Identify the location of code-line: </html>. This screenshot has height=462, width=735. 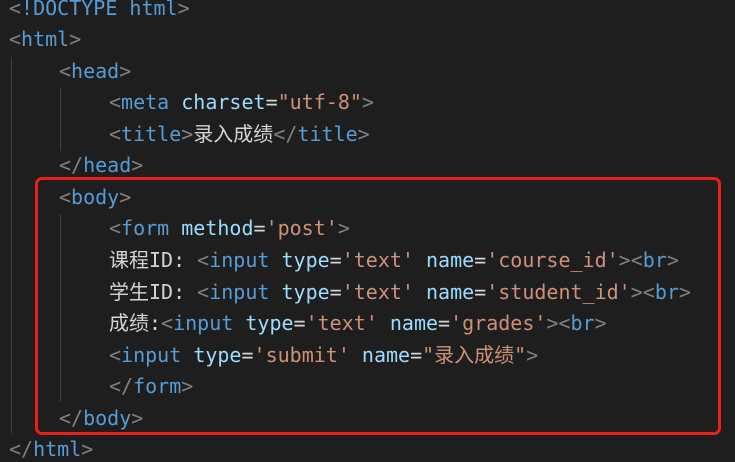
(51, 448).